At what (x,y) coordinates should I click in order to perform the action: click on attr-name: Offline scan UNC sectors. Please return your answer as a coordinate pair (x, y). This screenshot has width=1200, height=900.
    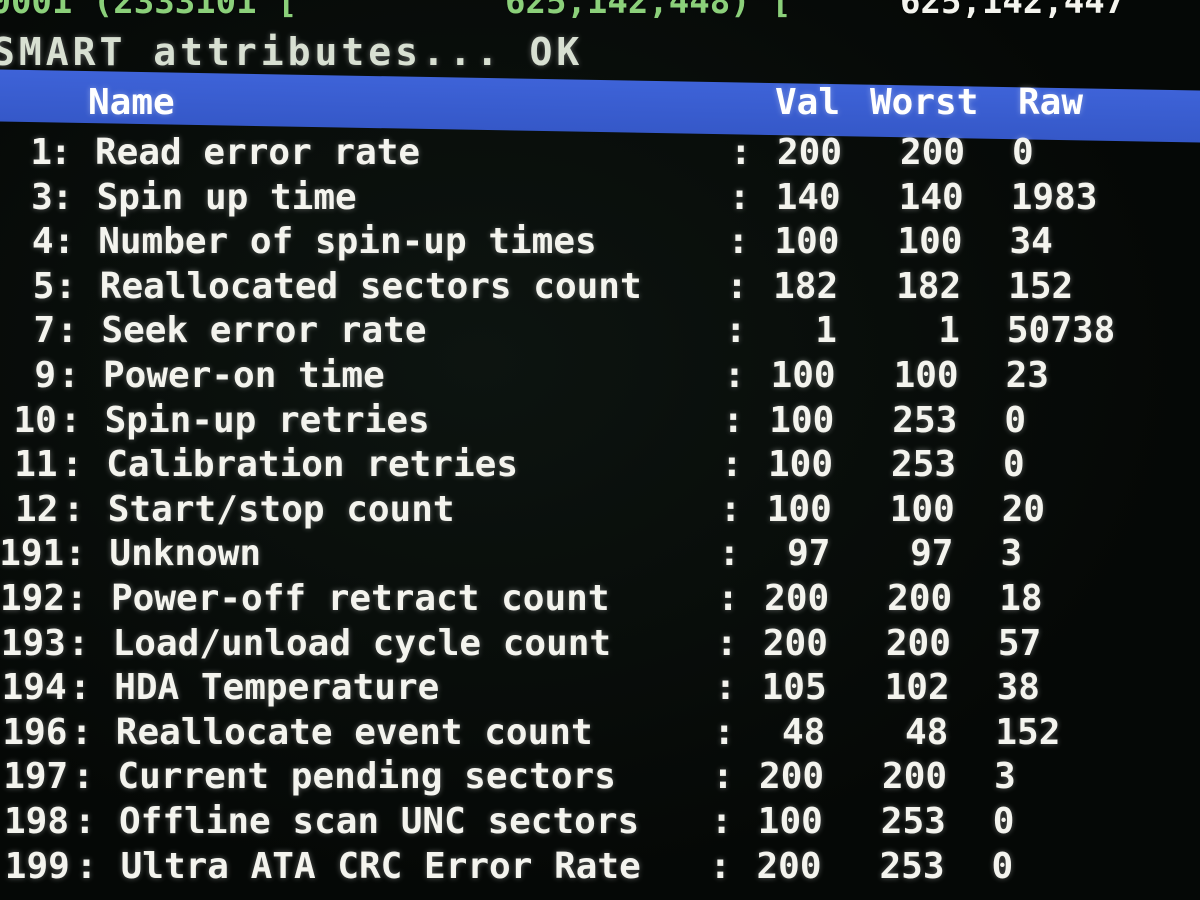
    Looking at the image, I should click on (379, 821).